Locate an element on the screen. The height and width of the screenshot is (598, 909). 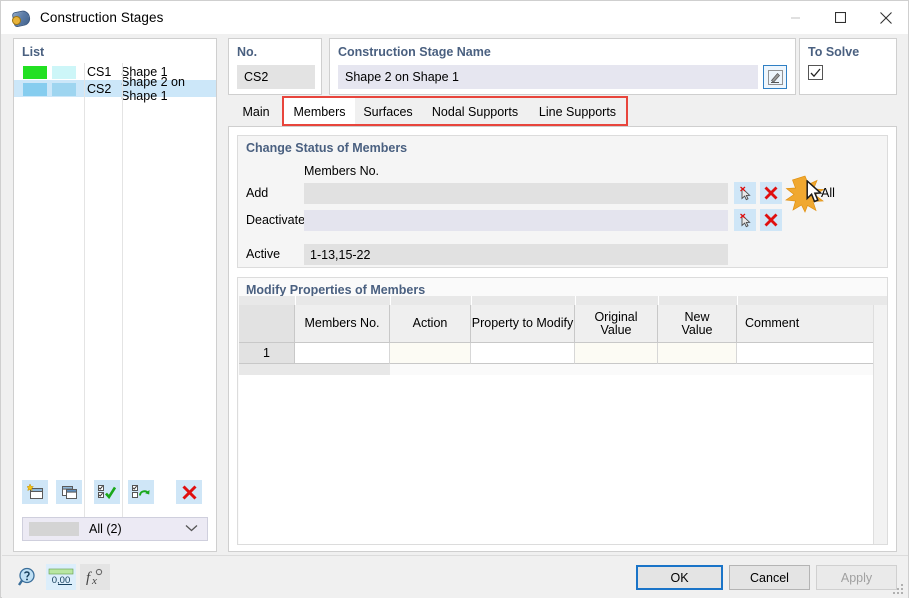
column-header-action: Action is located at coordinates (430, 324).